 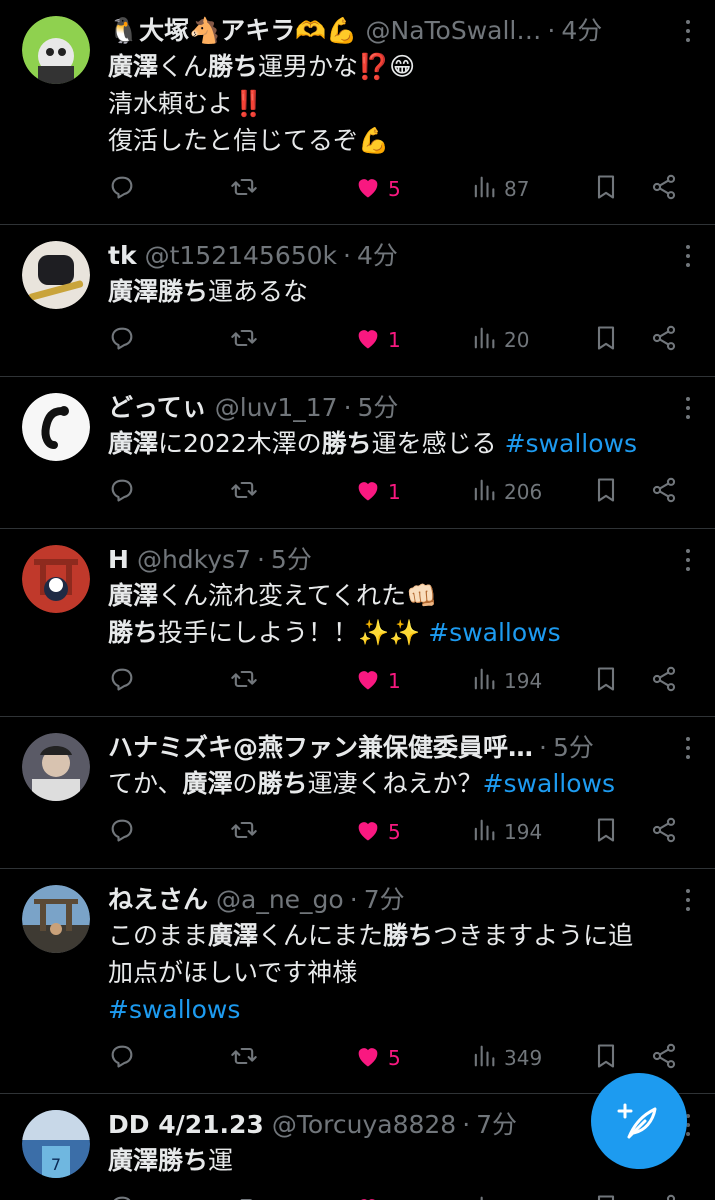 What do you see at coordinates (233, 31) in the screenshot?
I see `display-name: 🐧大塚🐴アキラ🫶💪` at bounding box center [233, 31].